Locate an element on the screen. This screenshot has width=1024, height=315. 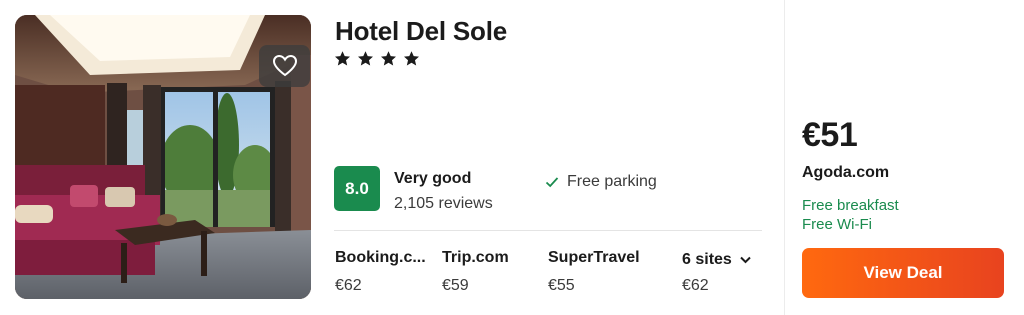
site-price: €59 is located at coordinates (455, 285).